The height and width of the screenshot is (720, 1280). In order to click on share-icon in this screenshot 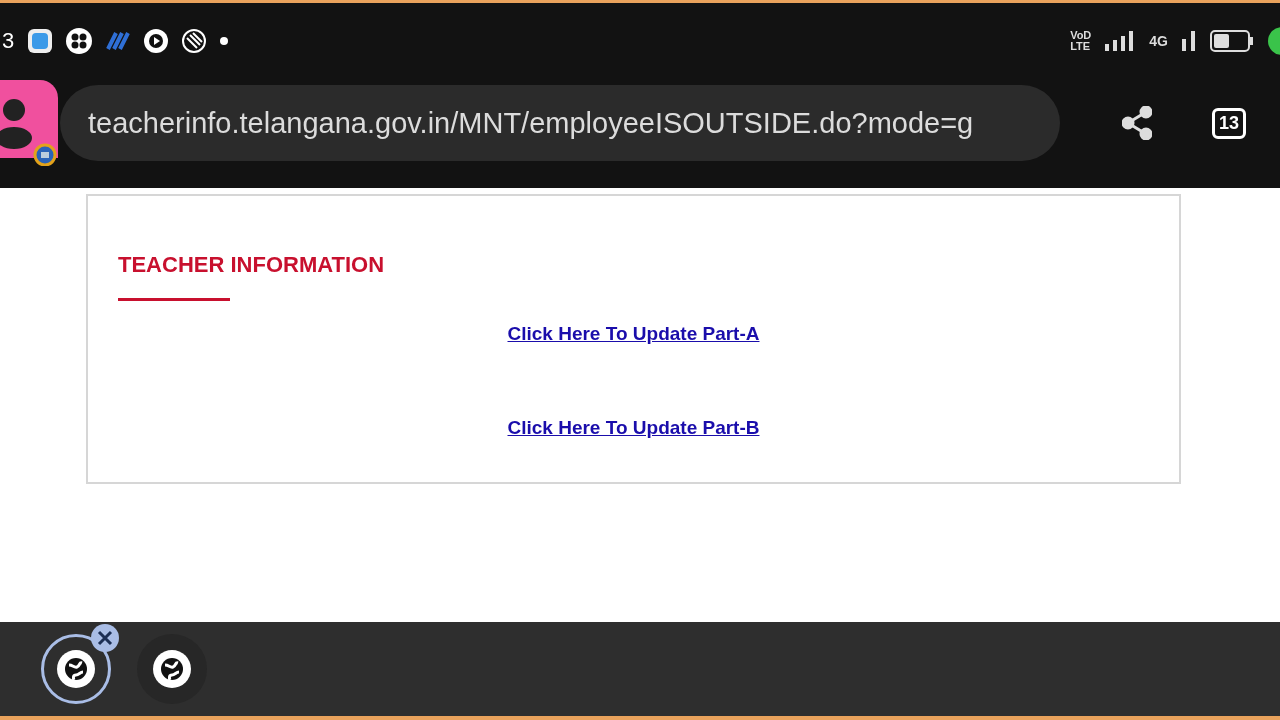, I will do `click(1137, 123)`.